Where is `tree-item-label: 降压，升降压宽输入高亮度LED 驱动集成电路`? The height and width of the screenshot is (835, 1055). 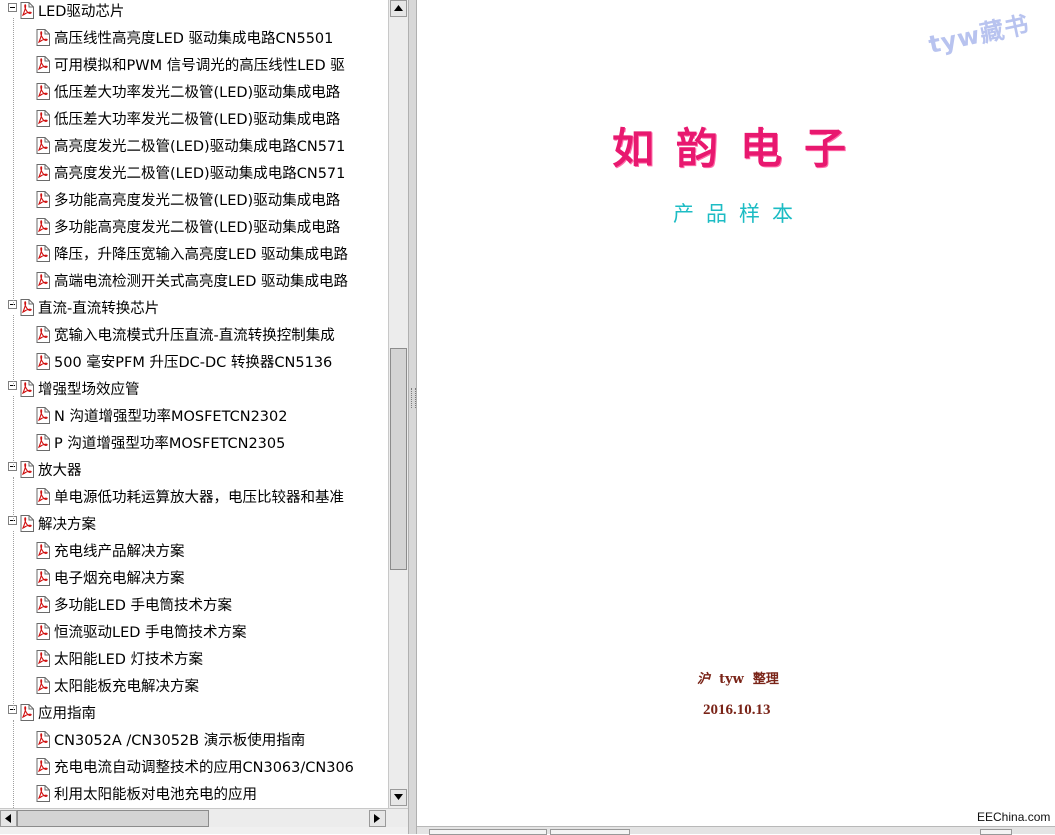
tree-item-label: 降压，升降压宽输入高亮度LED 驱动集成电路 is located at coordinates (201, 255).